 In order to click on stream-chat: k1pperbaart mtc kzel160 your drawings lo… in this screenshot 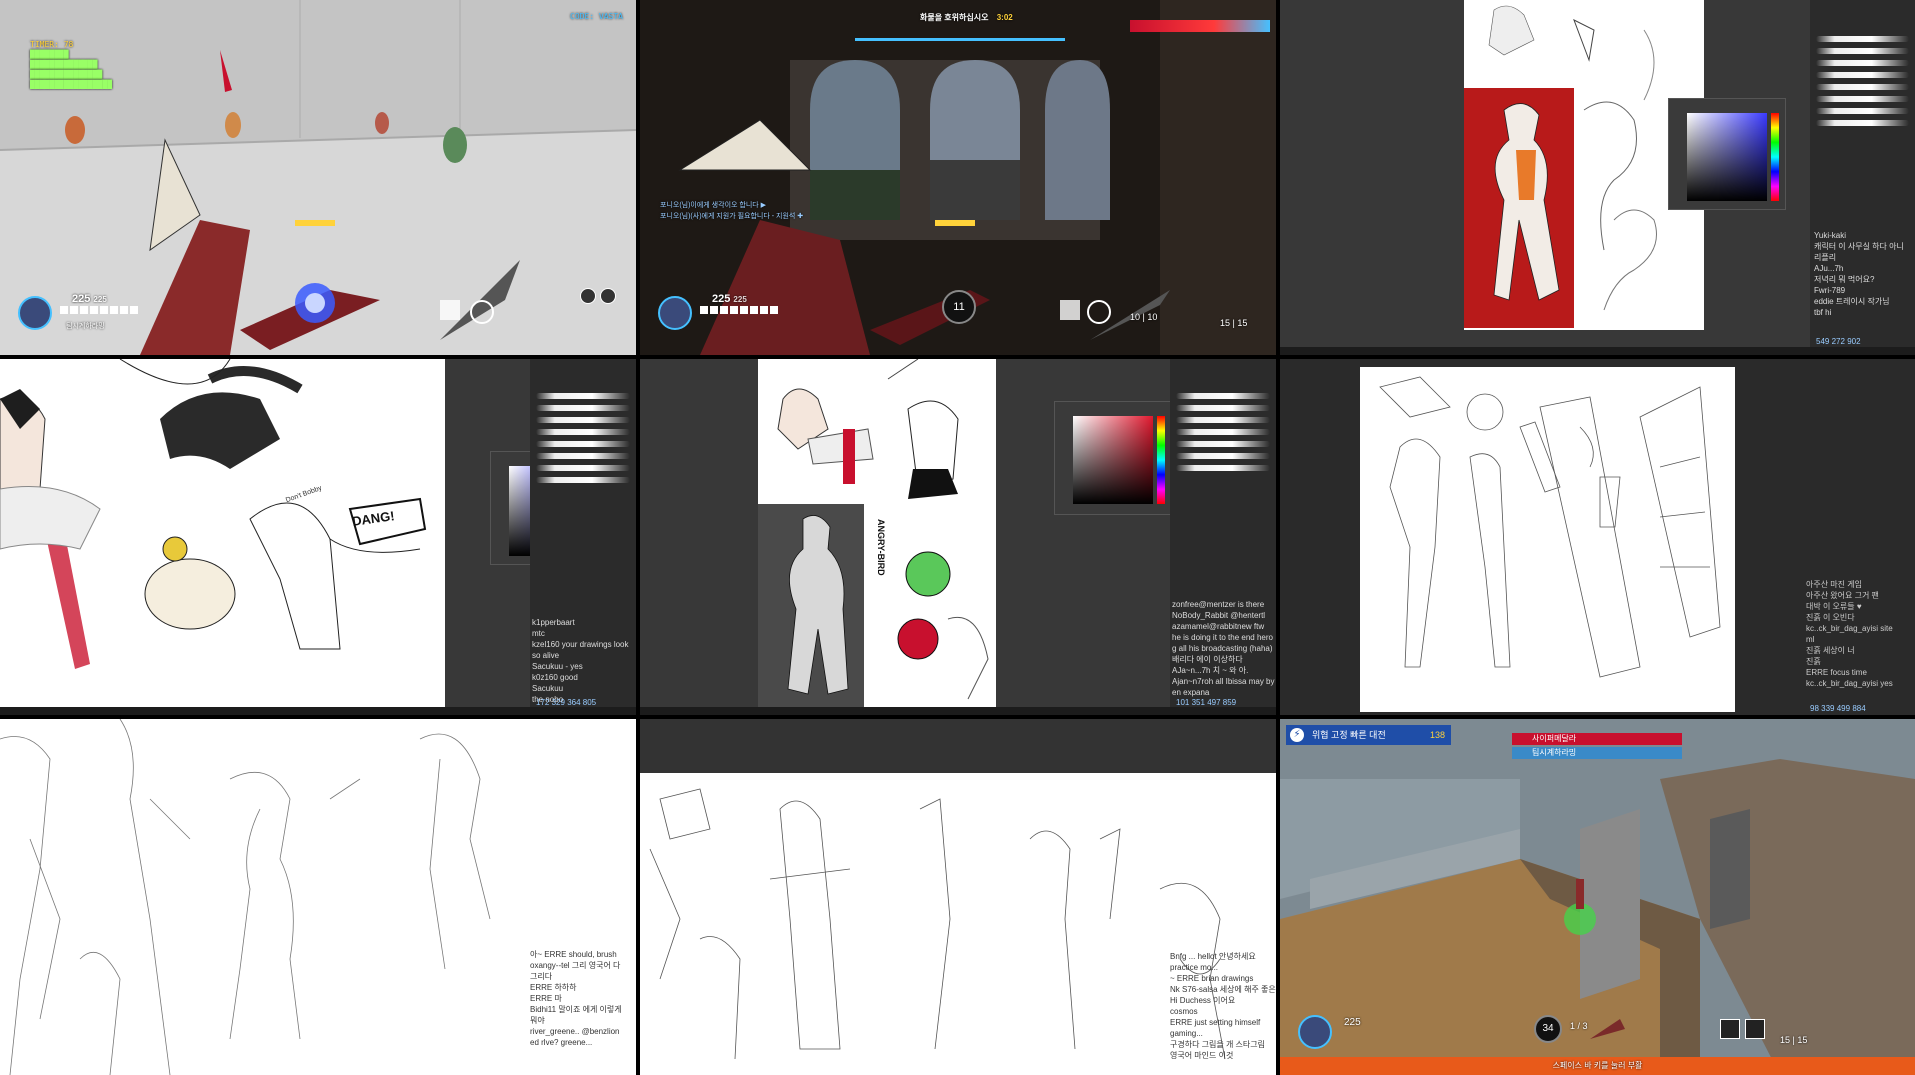, I will do `click(584, 661)`.